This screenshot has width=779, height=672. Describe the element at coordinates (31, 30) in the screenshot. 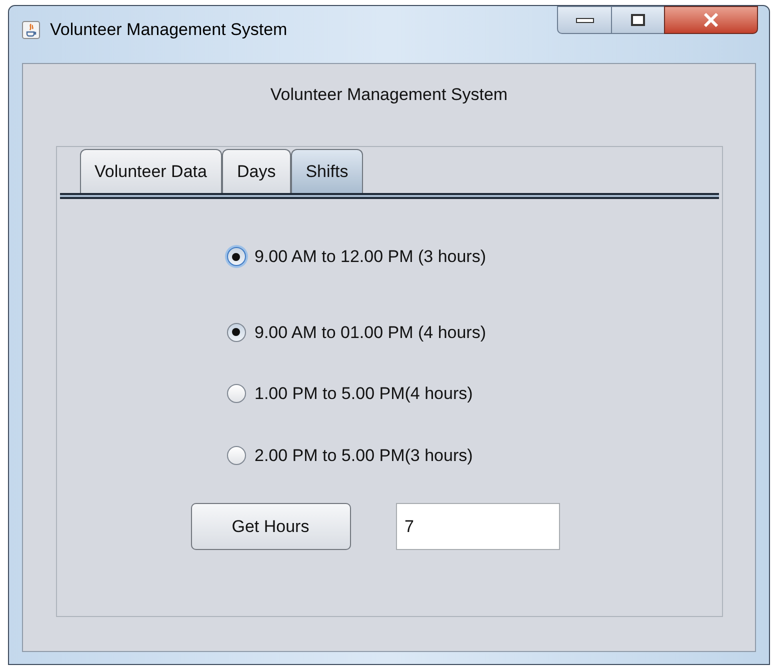

I see `cup-icon` at that location.